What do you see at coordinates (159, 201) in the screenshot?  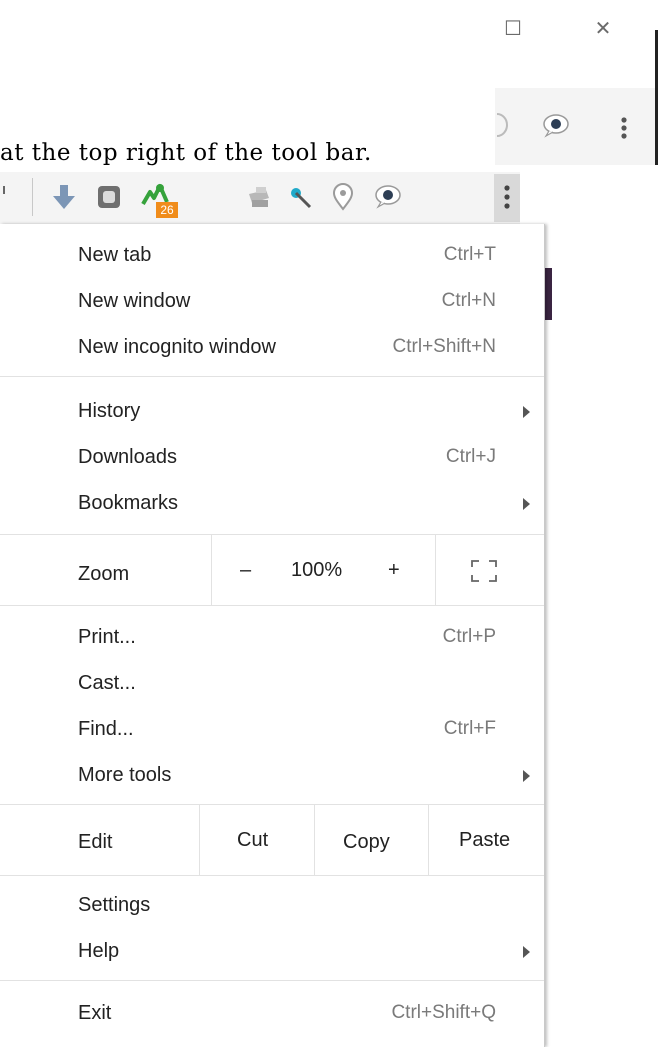 I see `extension-green-icon: 26` at bounding box center [159, 201].